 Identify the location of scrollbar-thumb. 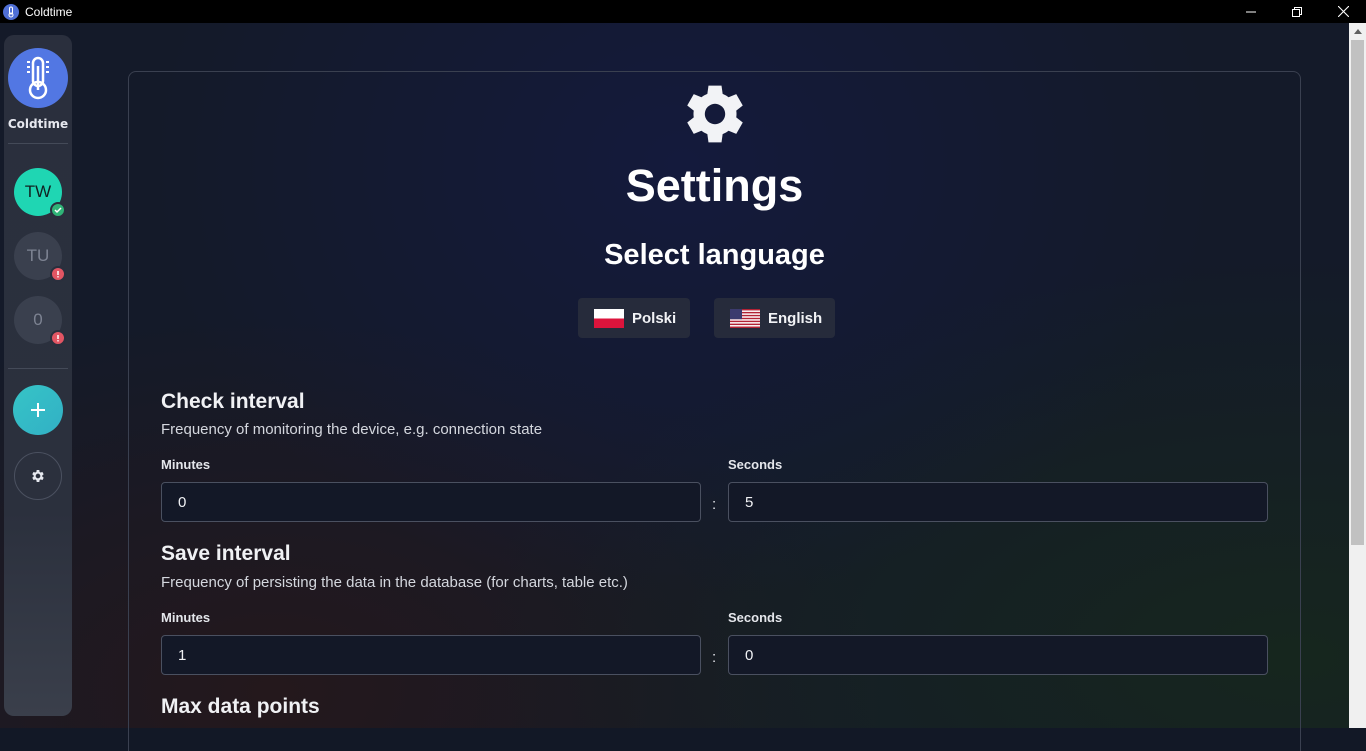
(1357, 292).